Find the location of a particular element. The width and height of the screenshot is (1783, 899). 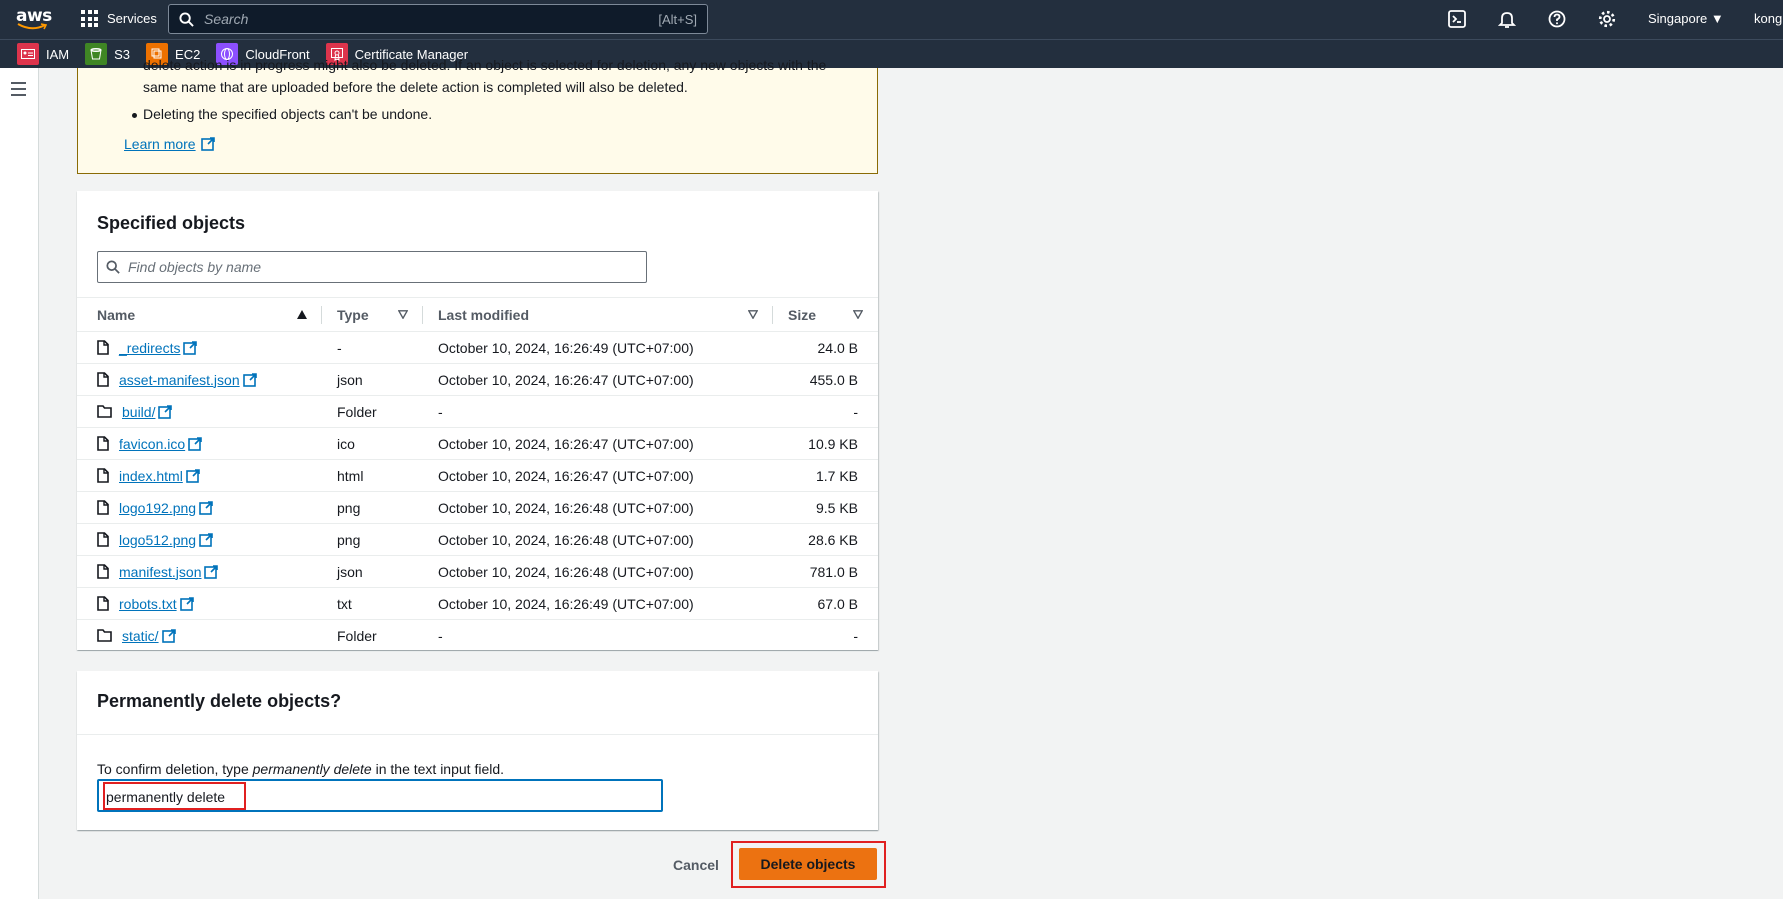

cell-type: png is located at coordinates (372, 539).